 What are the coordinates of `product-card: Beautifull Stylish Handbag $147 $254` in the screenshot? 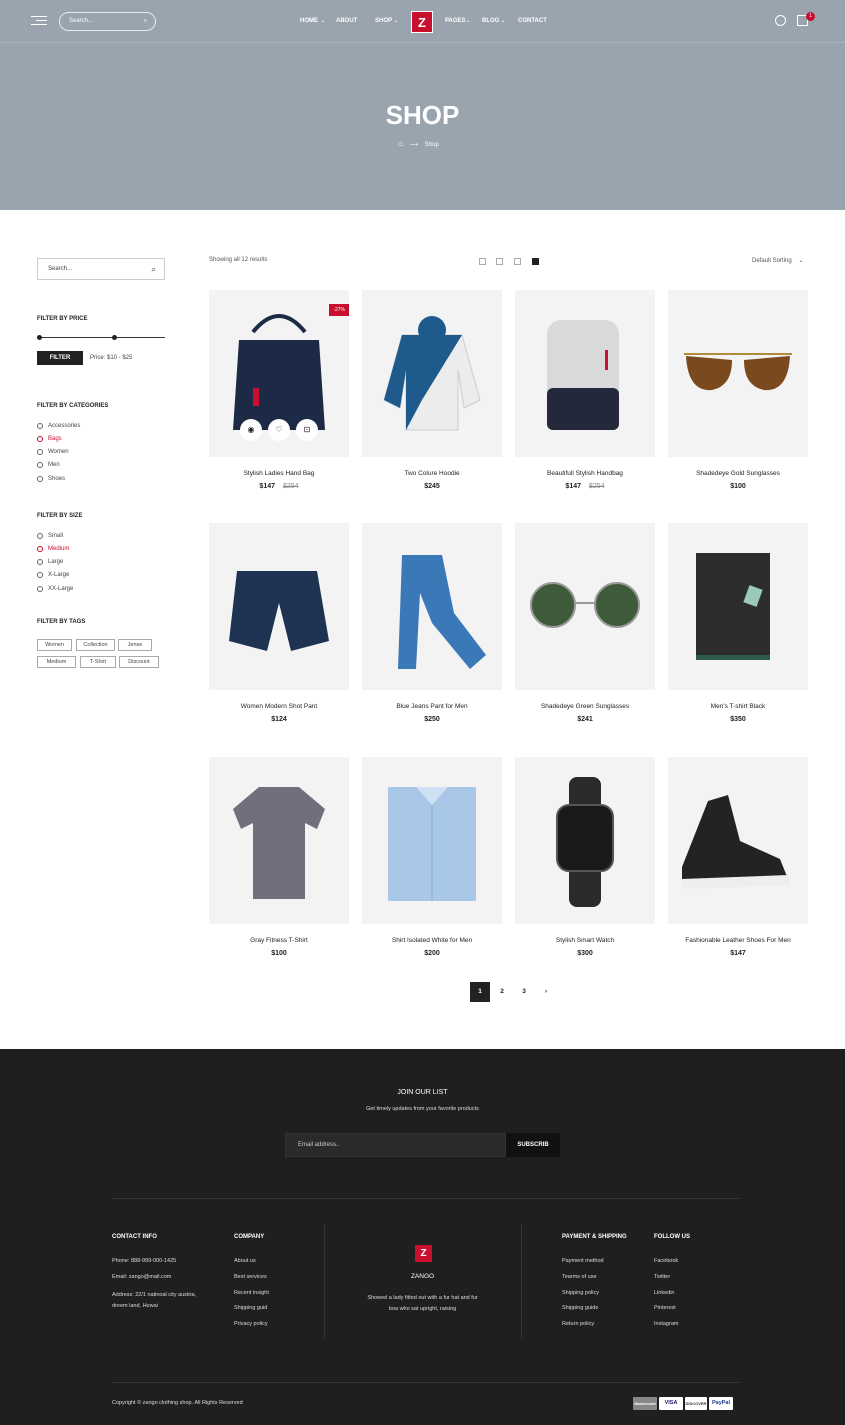 It's located at (585, 390).